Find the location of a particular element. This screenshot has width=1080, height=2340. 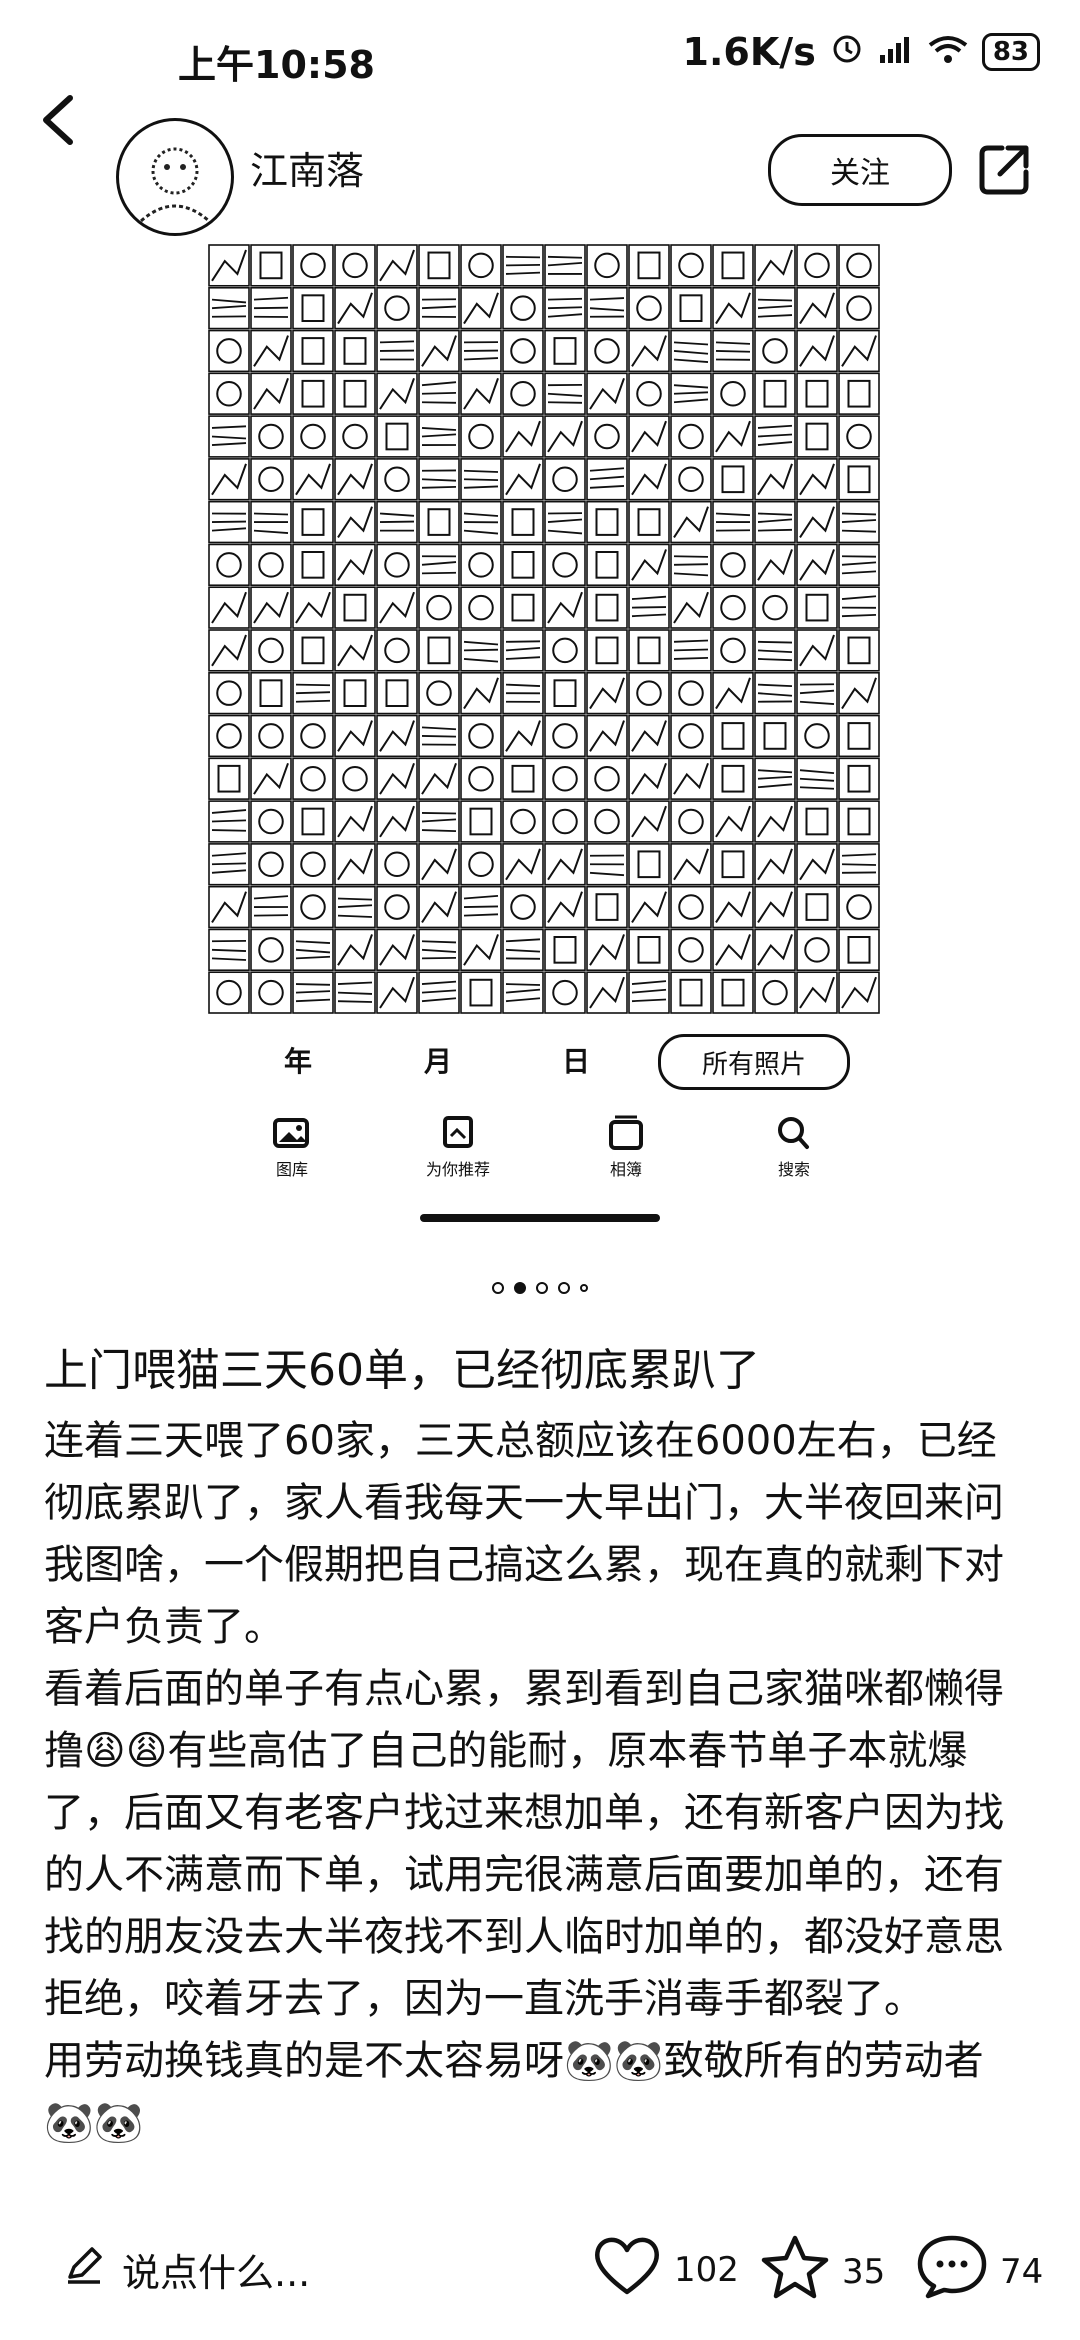

tab-gallery: 图库 is located at coordinates (292, 1147).